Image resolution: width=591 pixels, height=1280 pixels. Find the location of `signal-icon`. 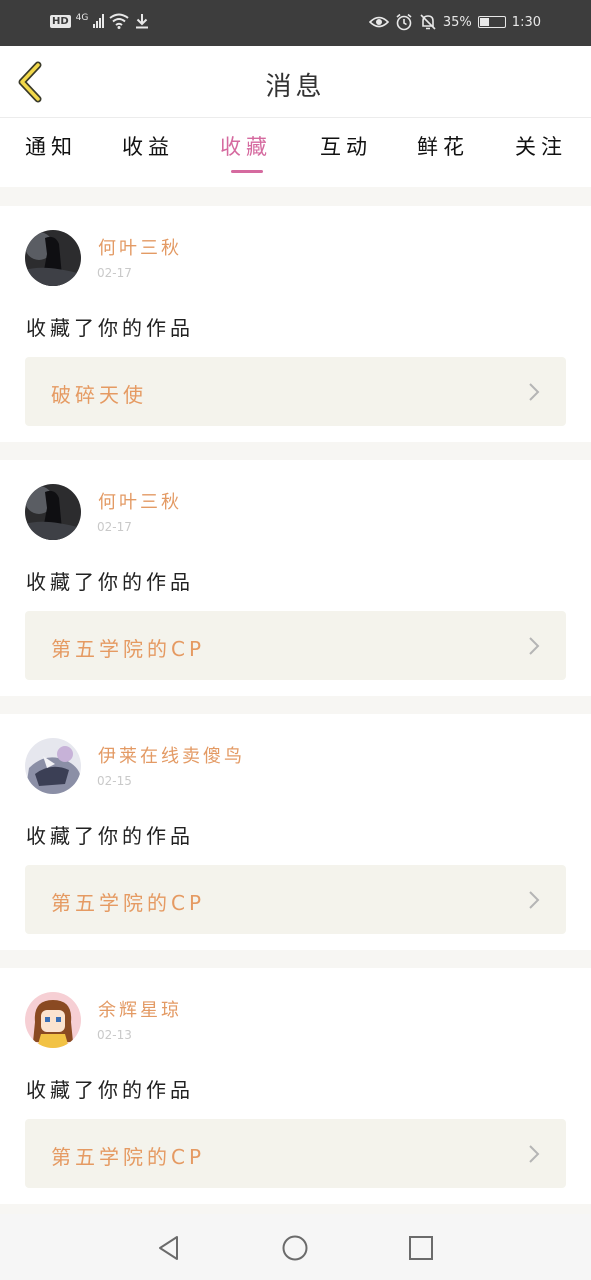

signal-icon is located at coordinates (99, 21).